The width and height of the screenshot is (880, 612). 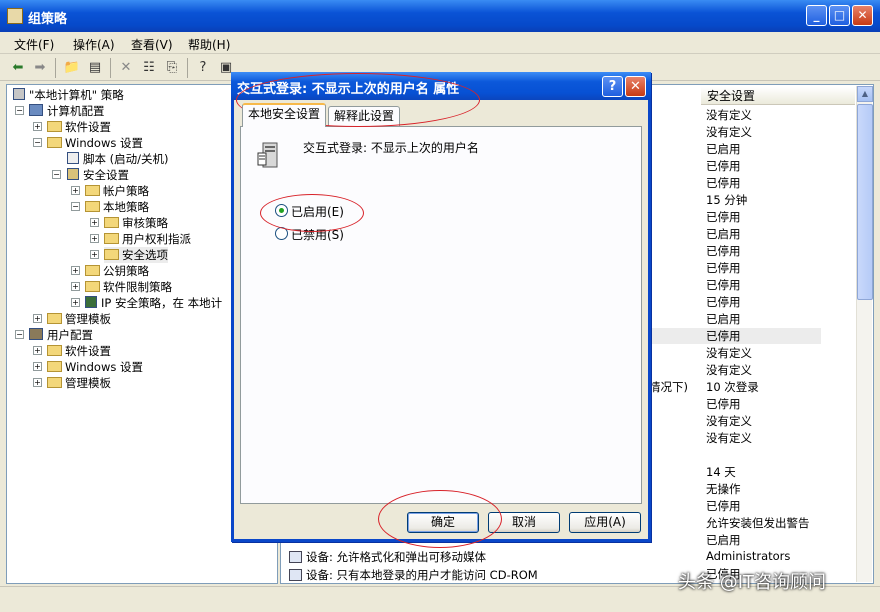 I want to click on tree-item-windows-settings: Windows 设置, so click(x=95, y=143).